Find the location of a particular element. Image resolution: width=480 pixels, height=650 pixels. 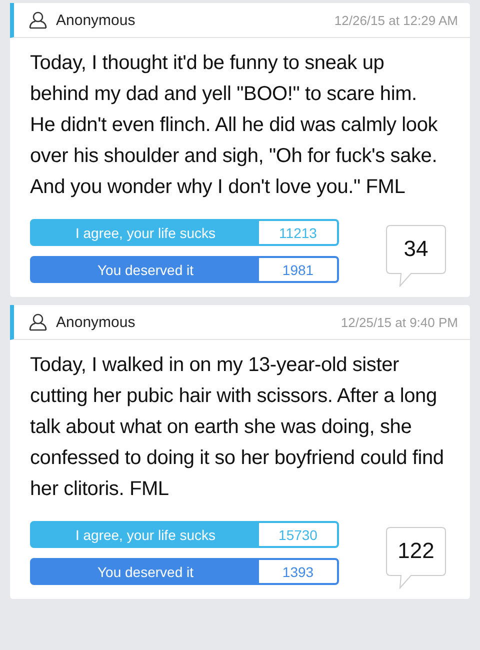

vote-button: You deserved it 1393 is located at coordinates (184, 571).